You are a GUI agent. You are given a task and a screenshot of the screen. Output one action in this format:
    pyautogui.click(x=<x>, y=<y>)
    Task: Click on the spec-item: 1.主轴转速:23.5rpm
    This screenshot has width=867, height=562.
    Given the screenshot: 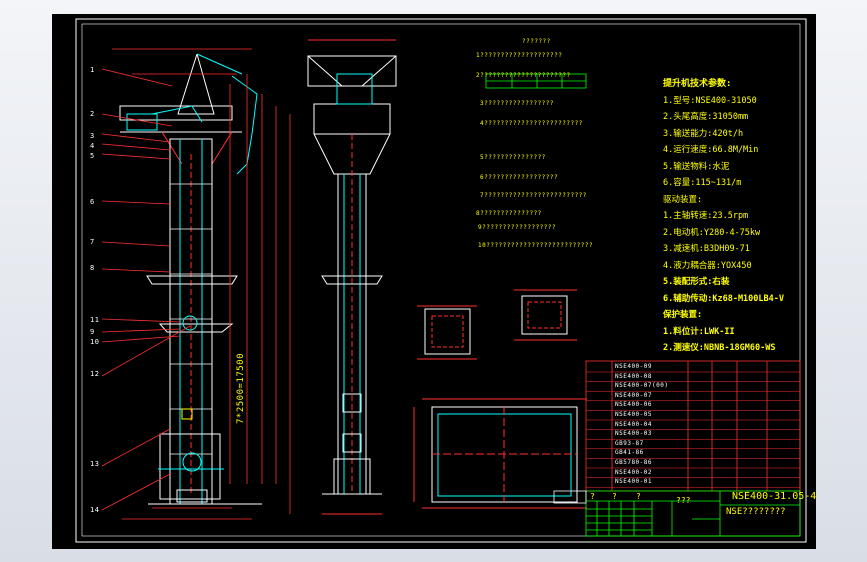 What is the action you would take?
    pyautogui.click(x=706, y=216)
    